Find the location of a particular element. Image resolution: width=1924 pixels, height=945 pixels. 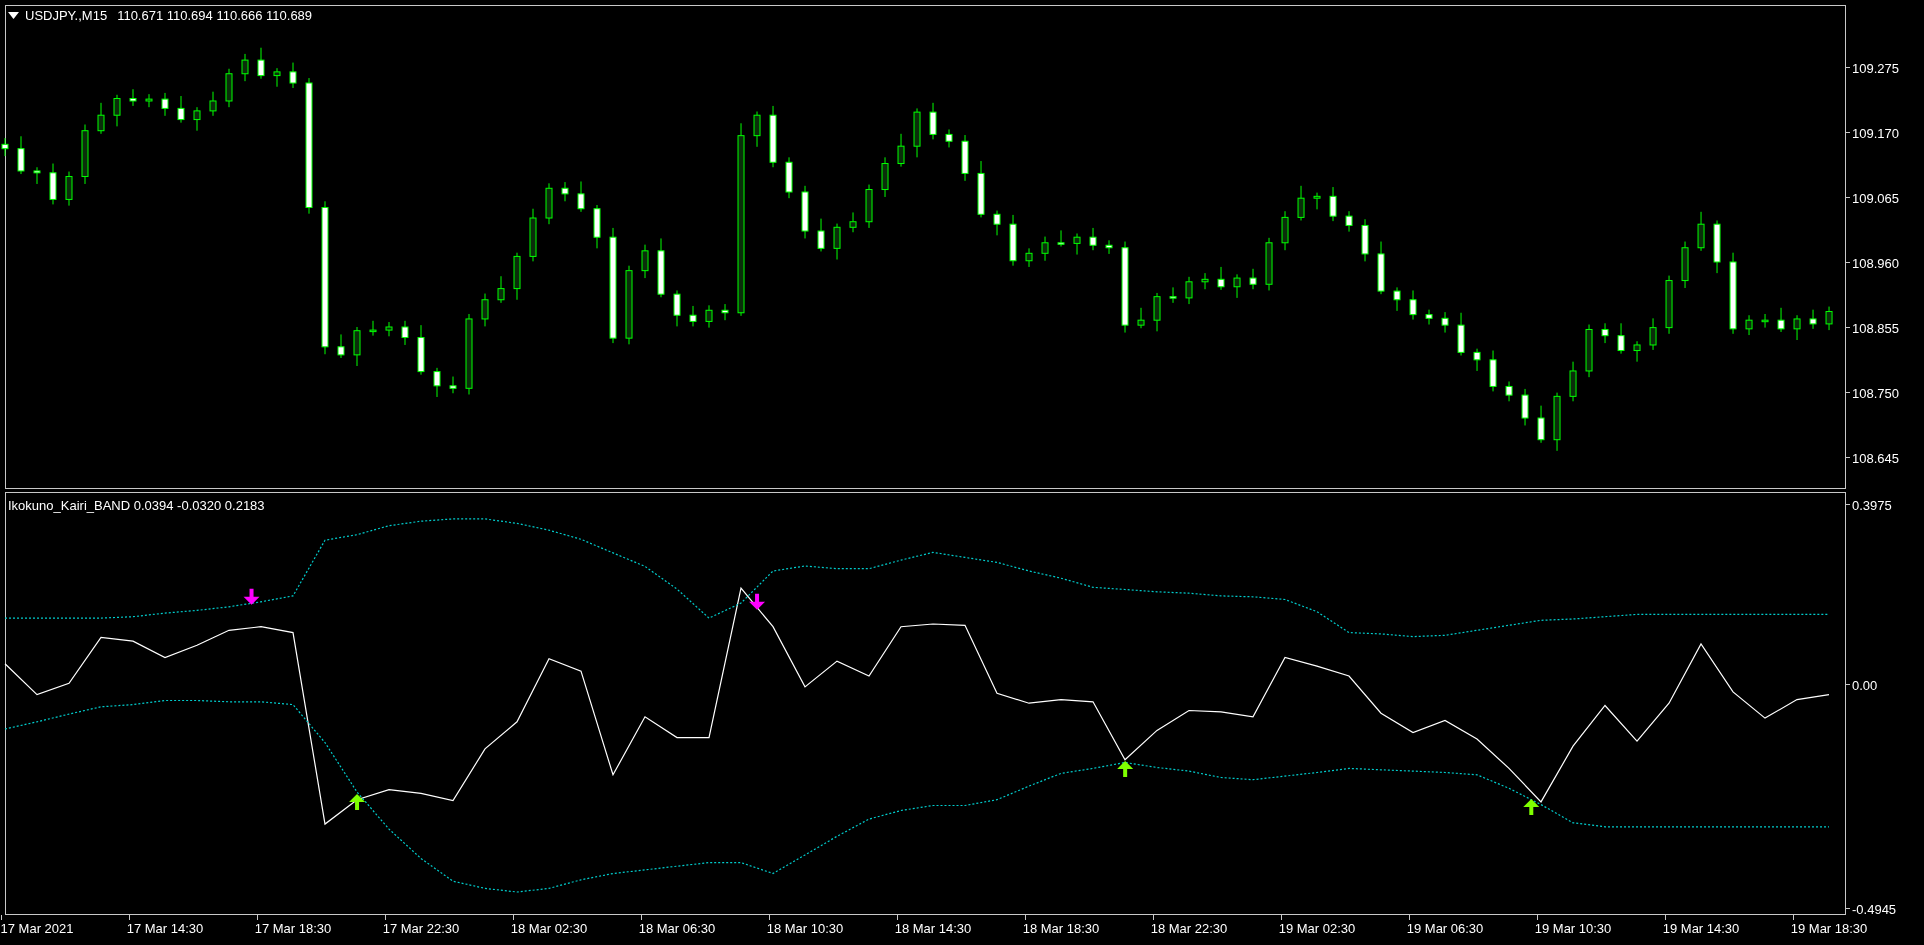

chart-symbol: USDJPY.,M15 is located at coordinates (66, 16).